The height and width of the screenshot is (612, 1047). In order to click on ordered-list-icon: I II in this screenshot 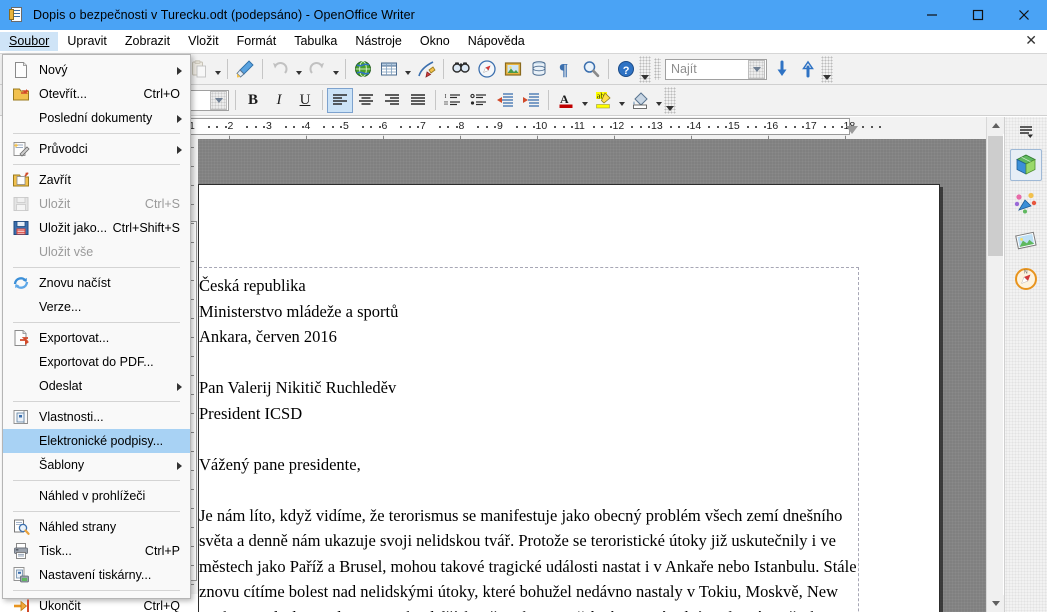, I will do `click(453, 100)`.